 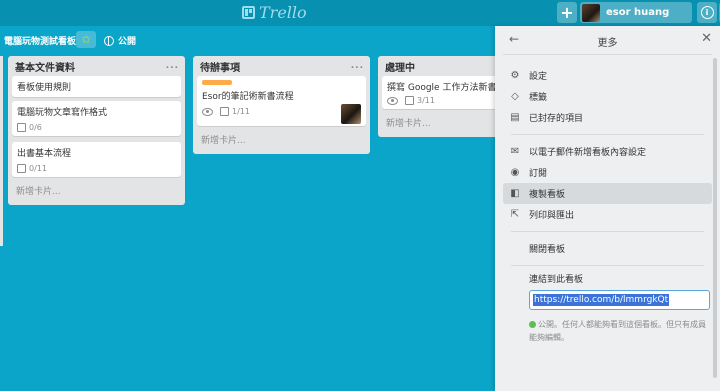 What do you see at coordinates (556, 119) in the screenshot?
I see `menu-item-label: 已封存的項目` at bounding box center [556, 119].